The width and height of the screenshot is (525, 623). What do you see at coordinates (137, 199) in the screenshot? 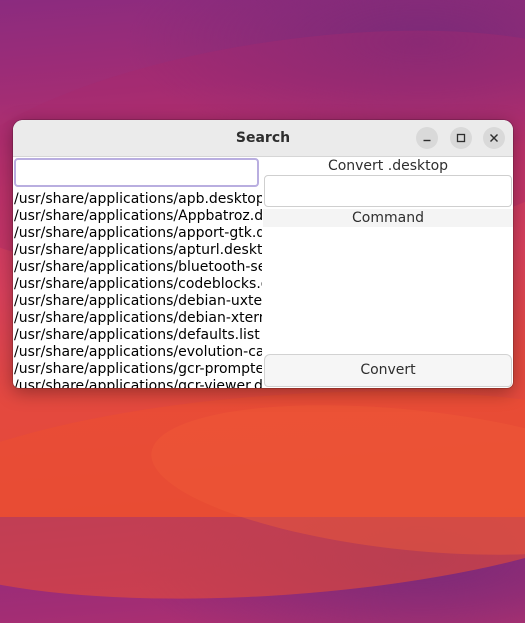
I see `list-item: /usr/share/applications/apb.desktop` at bounding box center [137, 199].